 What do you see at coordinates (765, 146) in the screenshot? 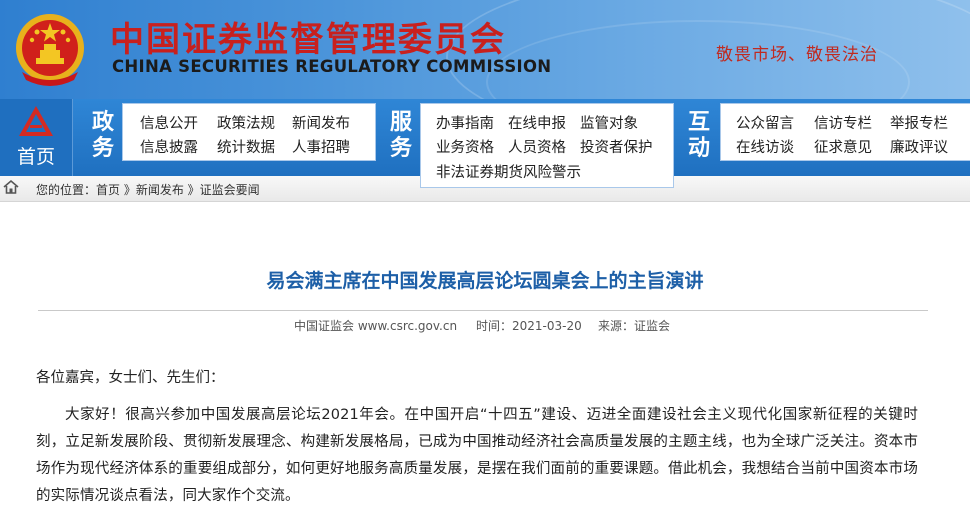
I see `nav-link-online-interview: 在线访谈` at bounding box center [765, 146].